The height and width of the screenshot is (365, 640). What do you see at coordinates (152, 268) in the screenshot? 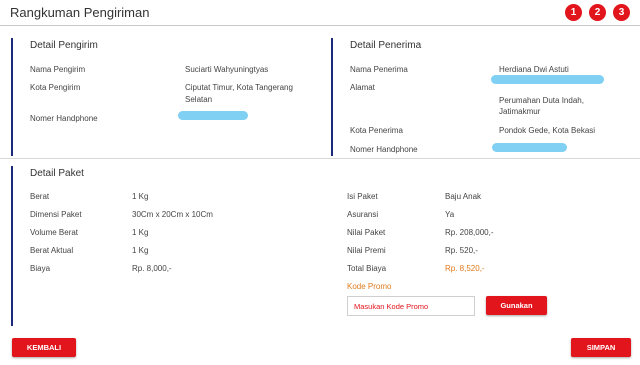
I see `cost-value: Rp. 8,000,-` at bounding box center [152, 268].